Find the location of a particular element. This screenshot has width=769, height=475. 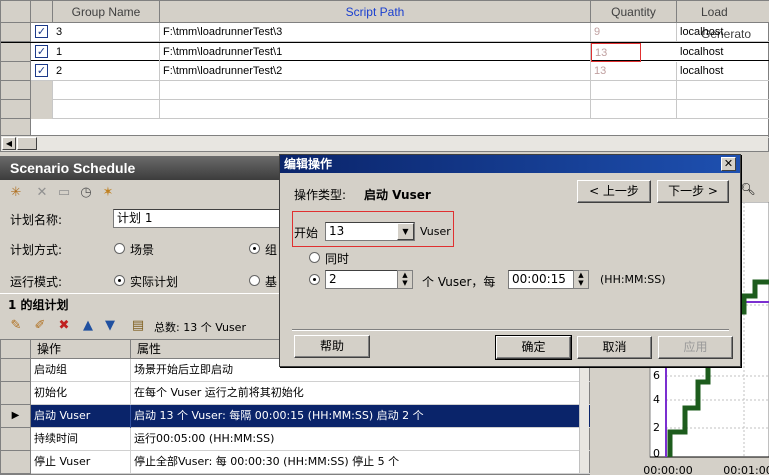

start-label: 开始 is located at coordinates (306, 233).